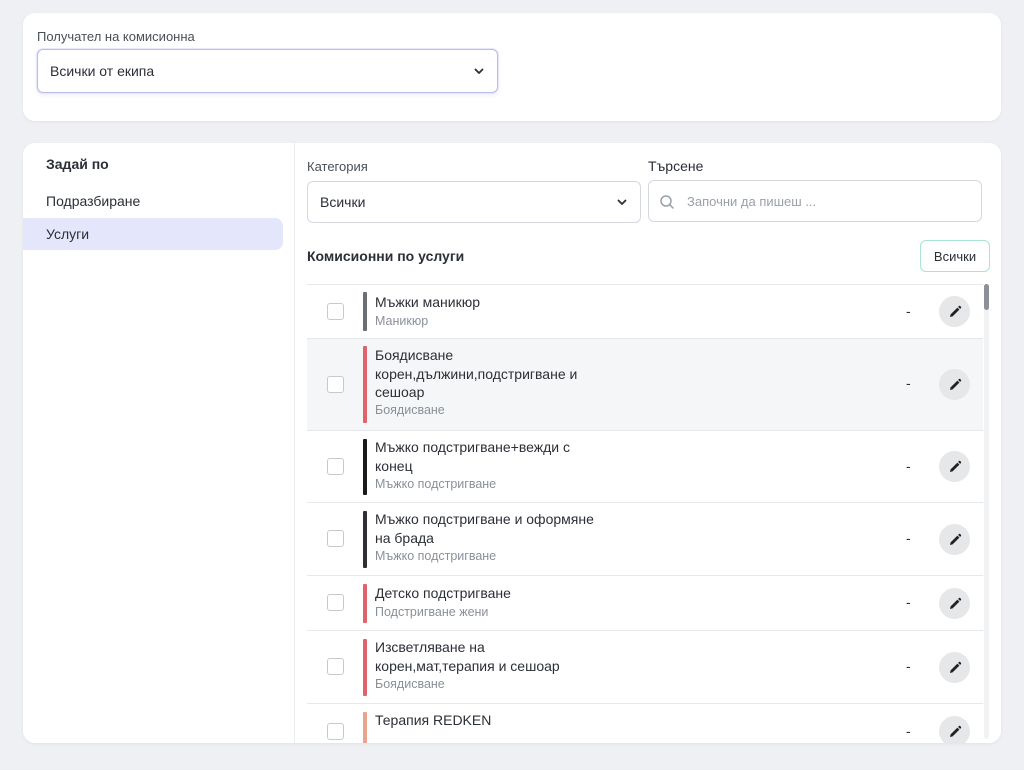 The image size is (1024, 770). I want to click on service-name: Детско подстригване, so click(443, 593).